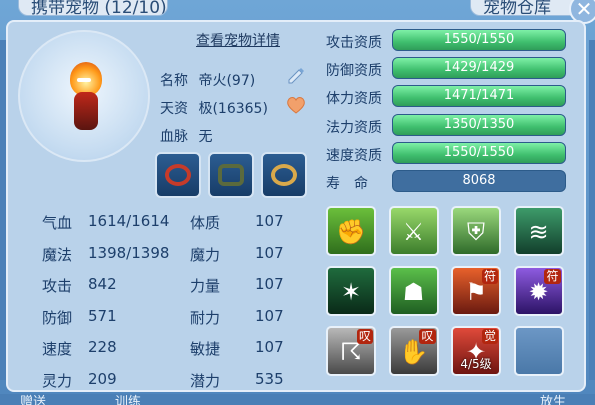 This screenshot has width=595, height=405. I want to click on stat-label: 攻击, so click(57, 286).